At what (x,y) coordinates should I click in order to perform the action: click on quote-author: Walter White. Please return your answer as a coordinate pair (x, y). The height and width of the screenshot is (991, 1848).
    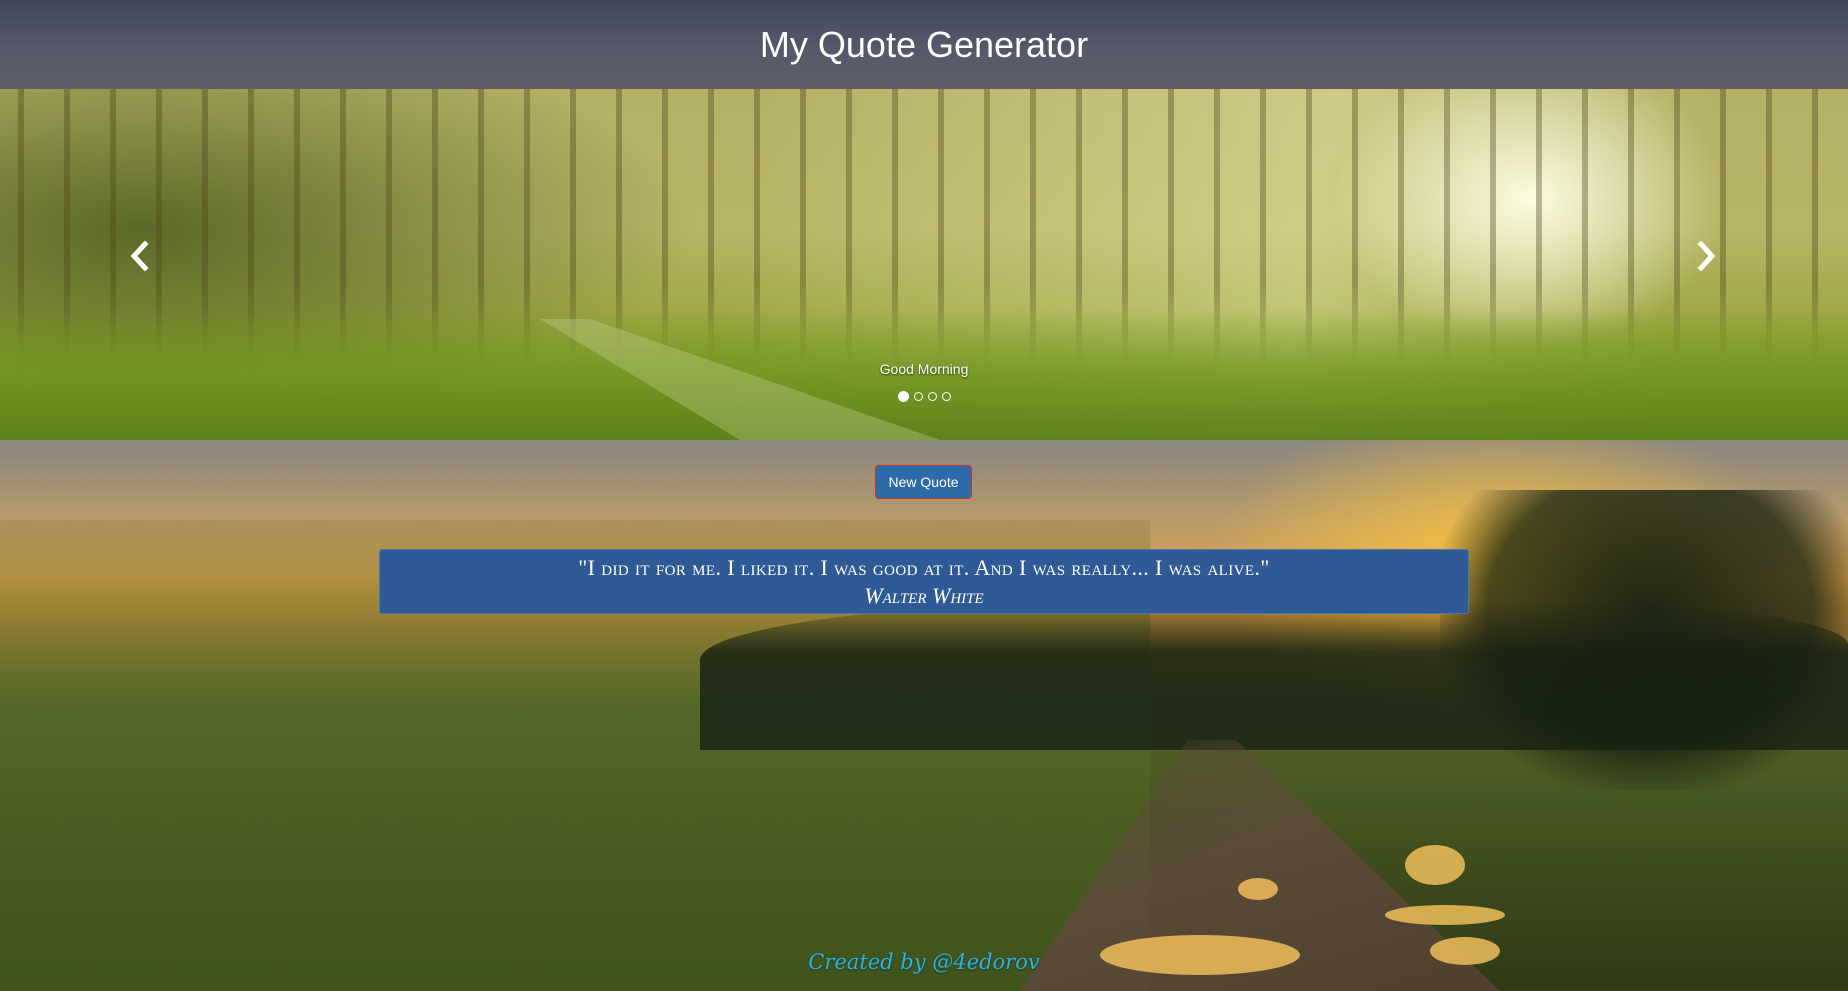
    Looking at the image, I should click on (924, 595).